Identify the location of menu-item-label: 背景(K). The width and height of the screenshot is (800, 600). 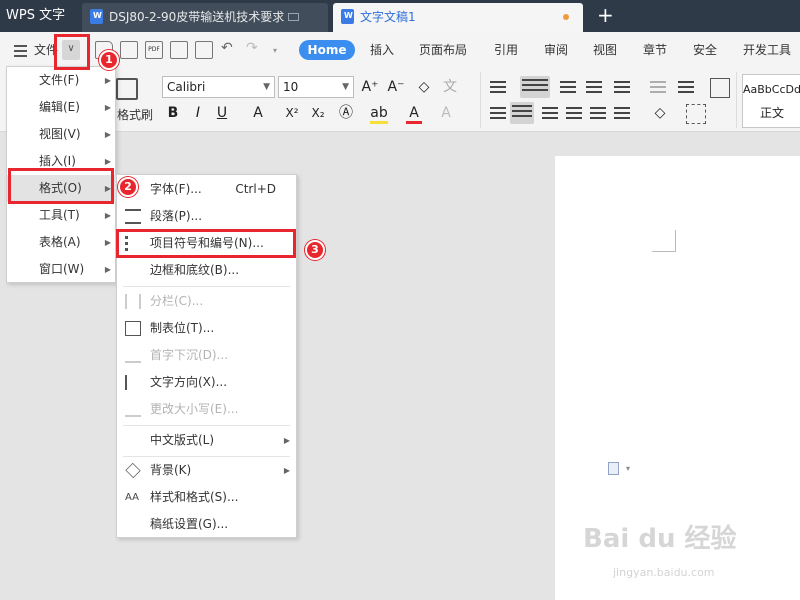
(171, 470).